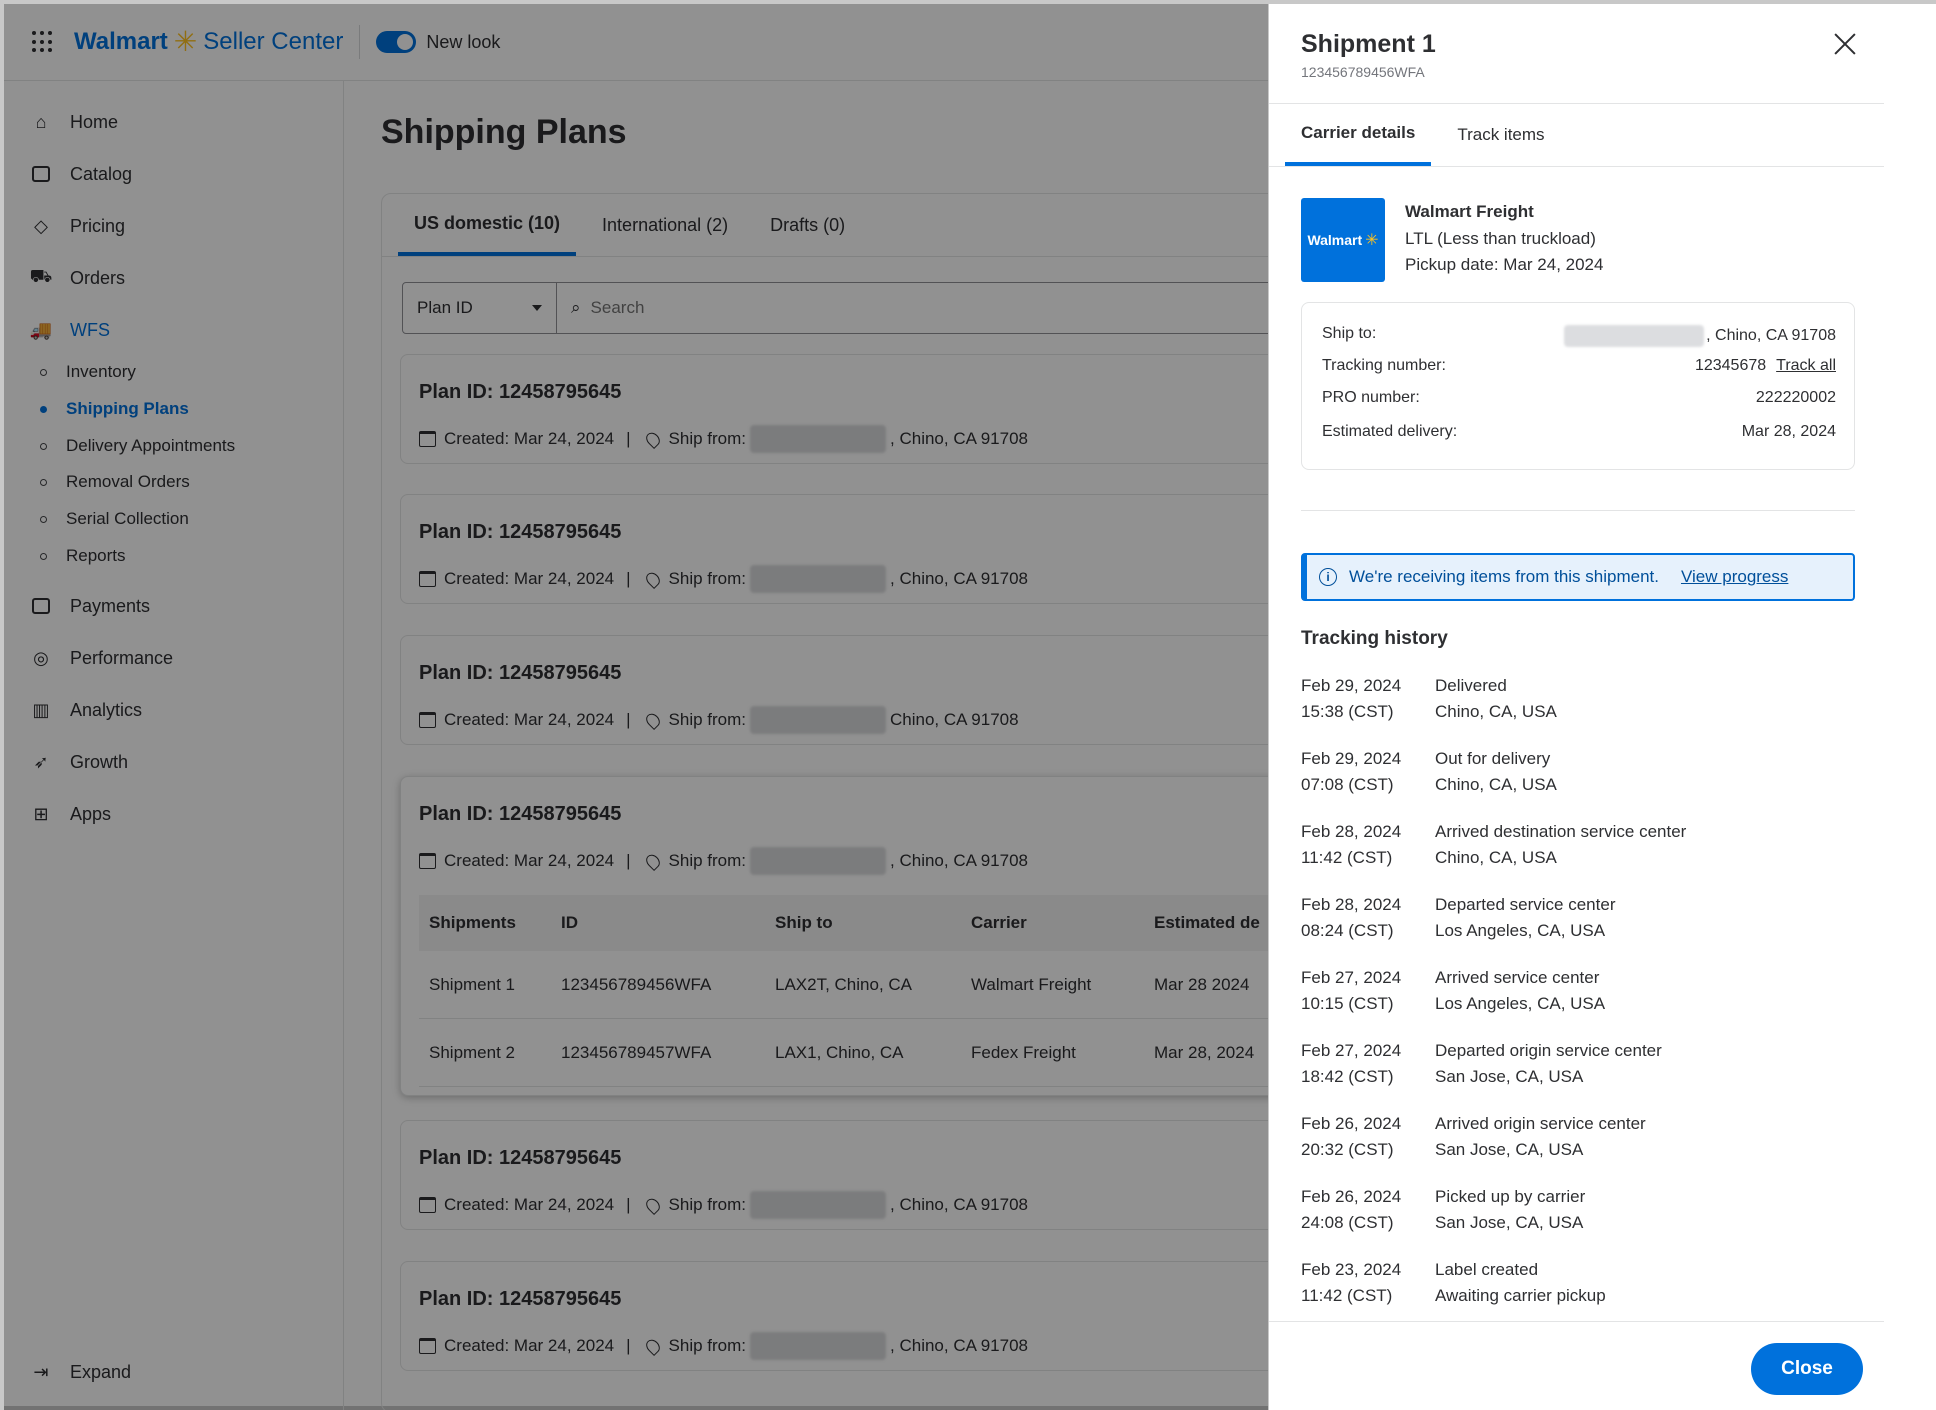 This screenshot has height=1410, width=1936. What do you see at coordinates (1347, 1222) in the screenshot?
I see `event-time: 24:08 (CST)` at bounding box center [1347, 1222].